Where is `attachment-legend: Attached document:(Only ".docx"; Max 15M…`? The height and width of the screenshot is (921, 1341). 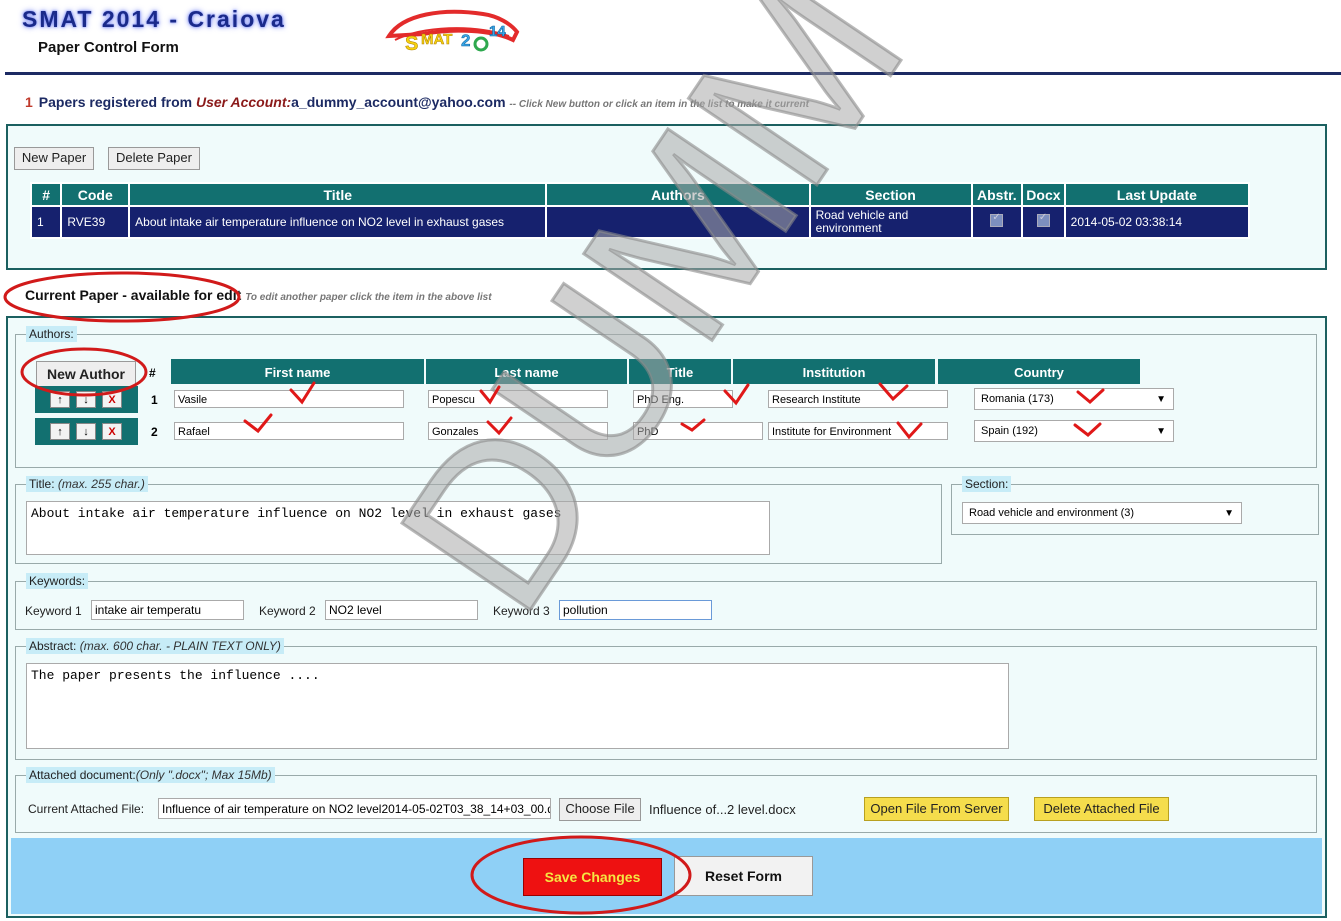 attachment-legend: Attached document:(Only ".docx"; Max 15M… is located at coordinates (150, 775).